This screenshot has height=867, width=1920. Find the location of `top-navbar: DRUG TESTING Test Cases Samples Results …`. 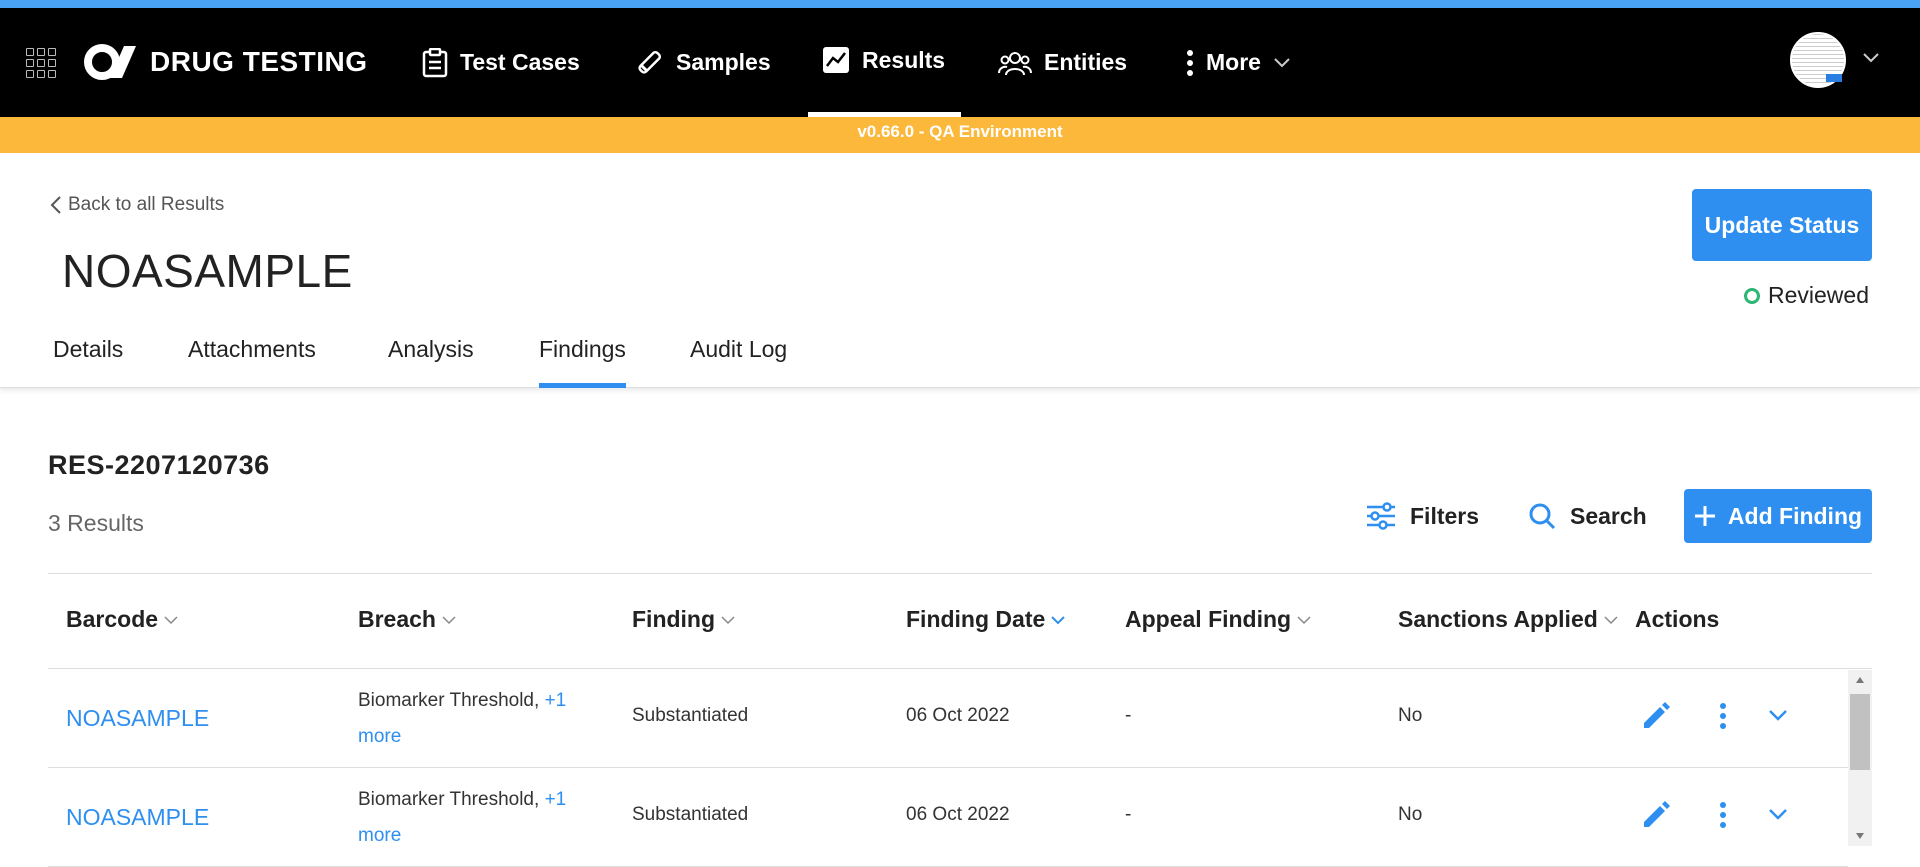

top-navbar: DRUG TESTING Test Cases Samples Results … is located at coordinates (960, 62).